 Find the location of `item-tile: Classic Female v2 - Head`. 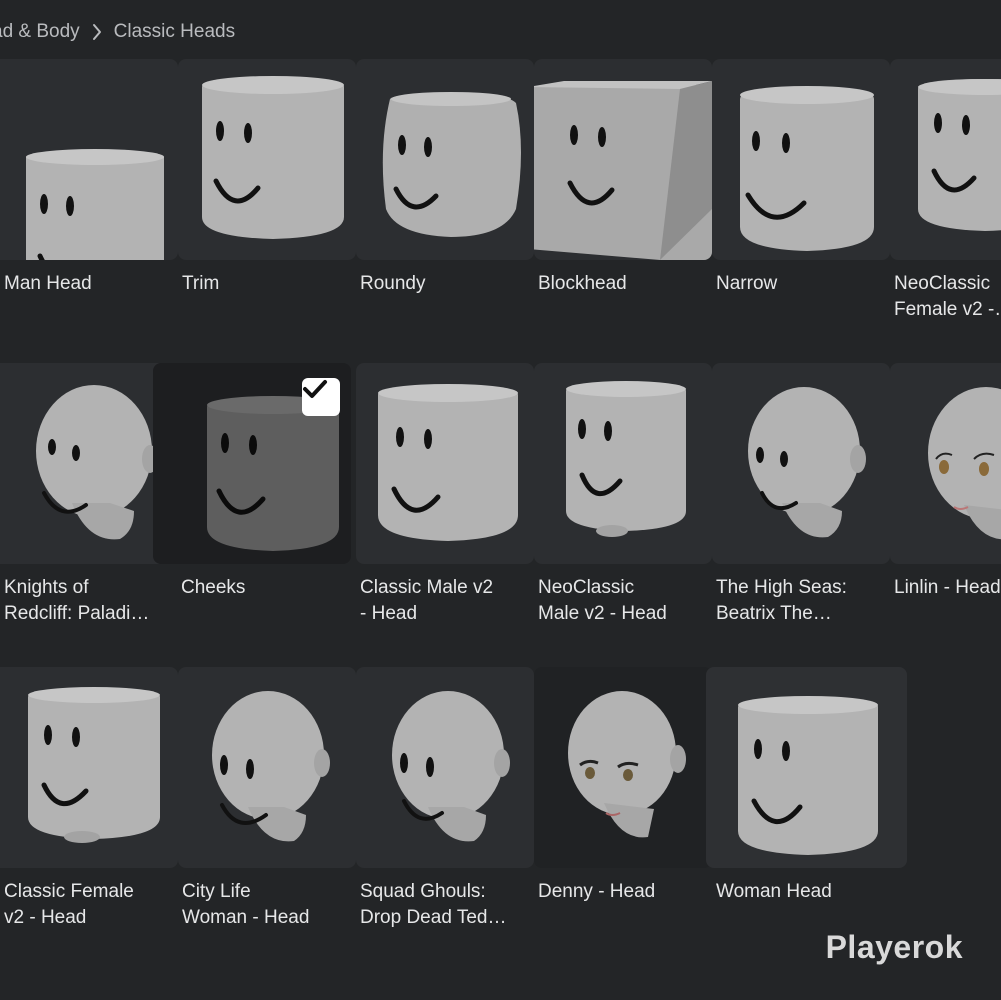

item-tile: Classic Female v2 - Head is located at coordinates (89, 799).